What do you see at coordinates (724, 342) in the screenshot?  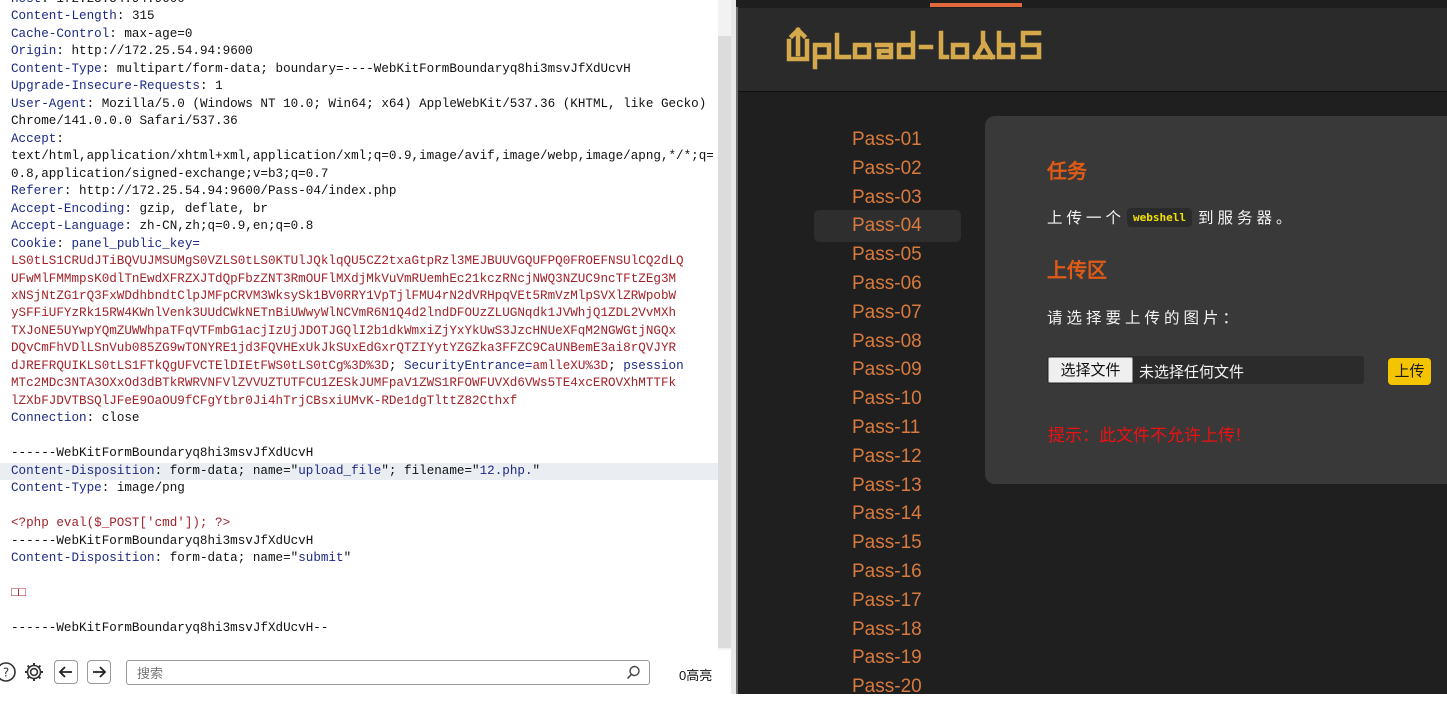 I see `editor-scrollbar-thumb` at bounding box center [724, 342].